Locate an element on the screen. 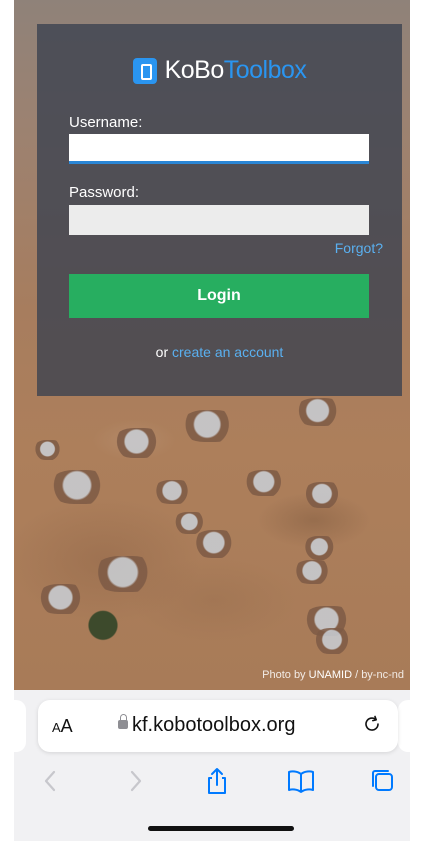 This screenshot has width=422, height=841. home-indicator is located at coordinates (221, 828).